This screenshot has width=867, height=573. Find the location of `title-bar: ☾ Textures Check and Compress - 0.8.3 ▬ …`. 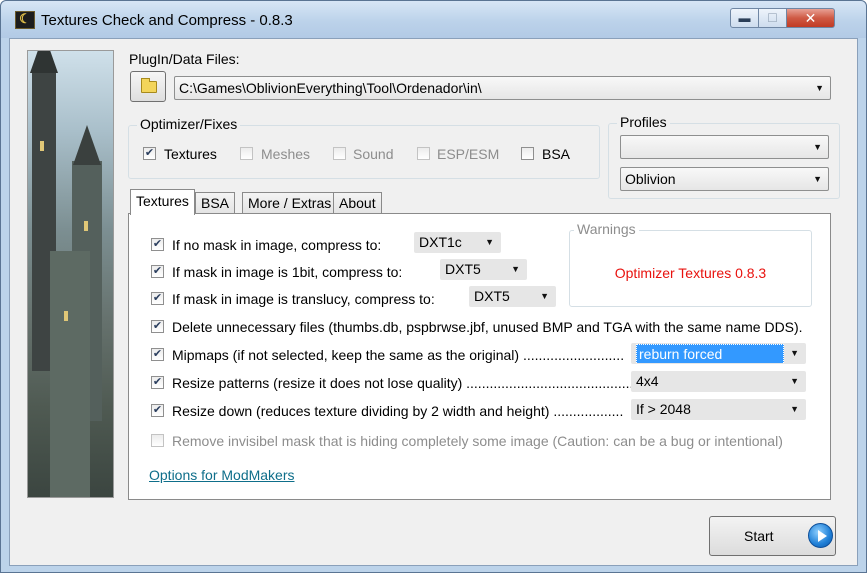

title-bar: ☾ Textures Check and Compress - 0.8.3 ▬ … is located at coordinates (433, 19).